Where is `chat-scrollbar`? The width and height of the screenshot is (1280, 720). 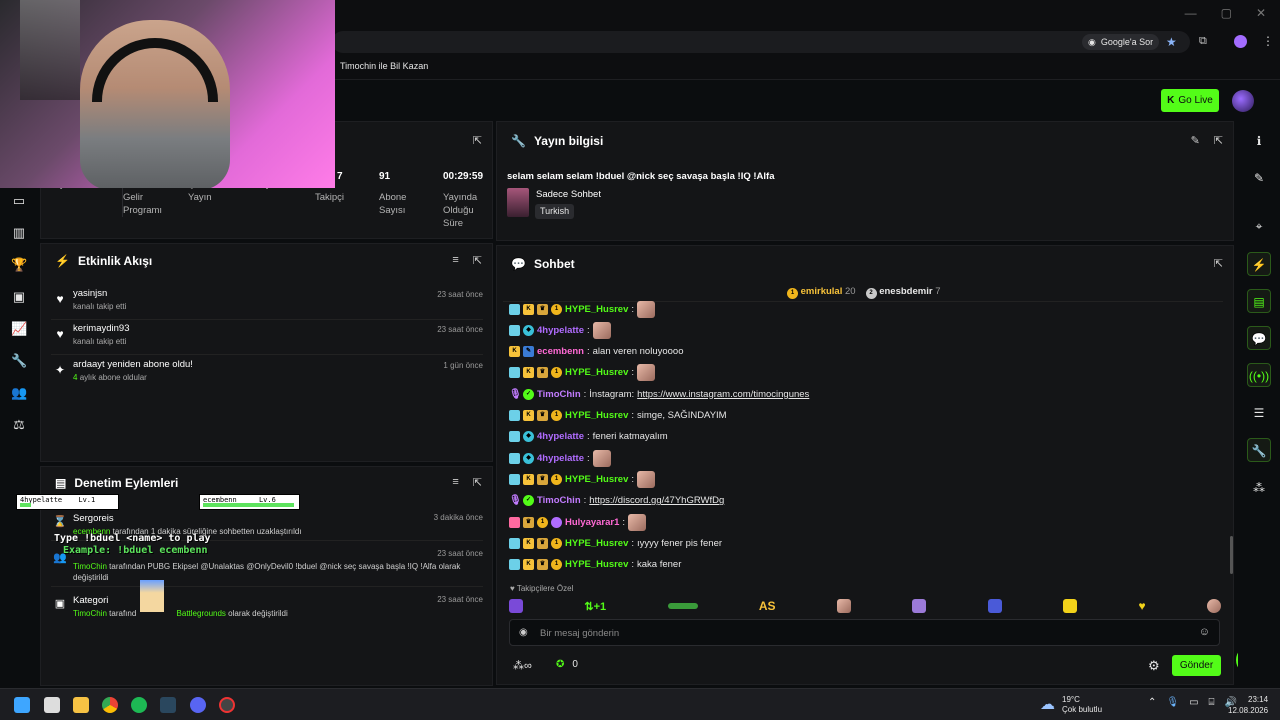
chat-scrollbar is located at coordinates (1231, 555).